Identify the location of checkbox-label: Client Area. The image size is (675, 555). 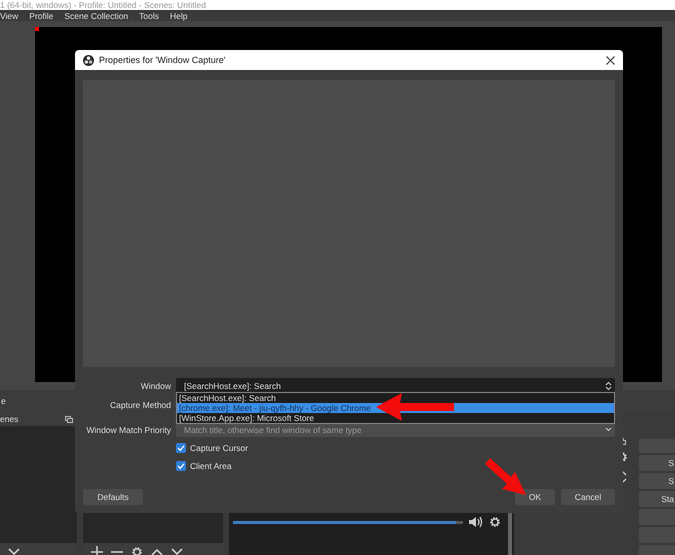
(211, 466).